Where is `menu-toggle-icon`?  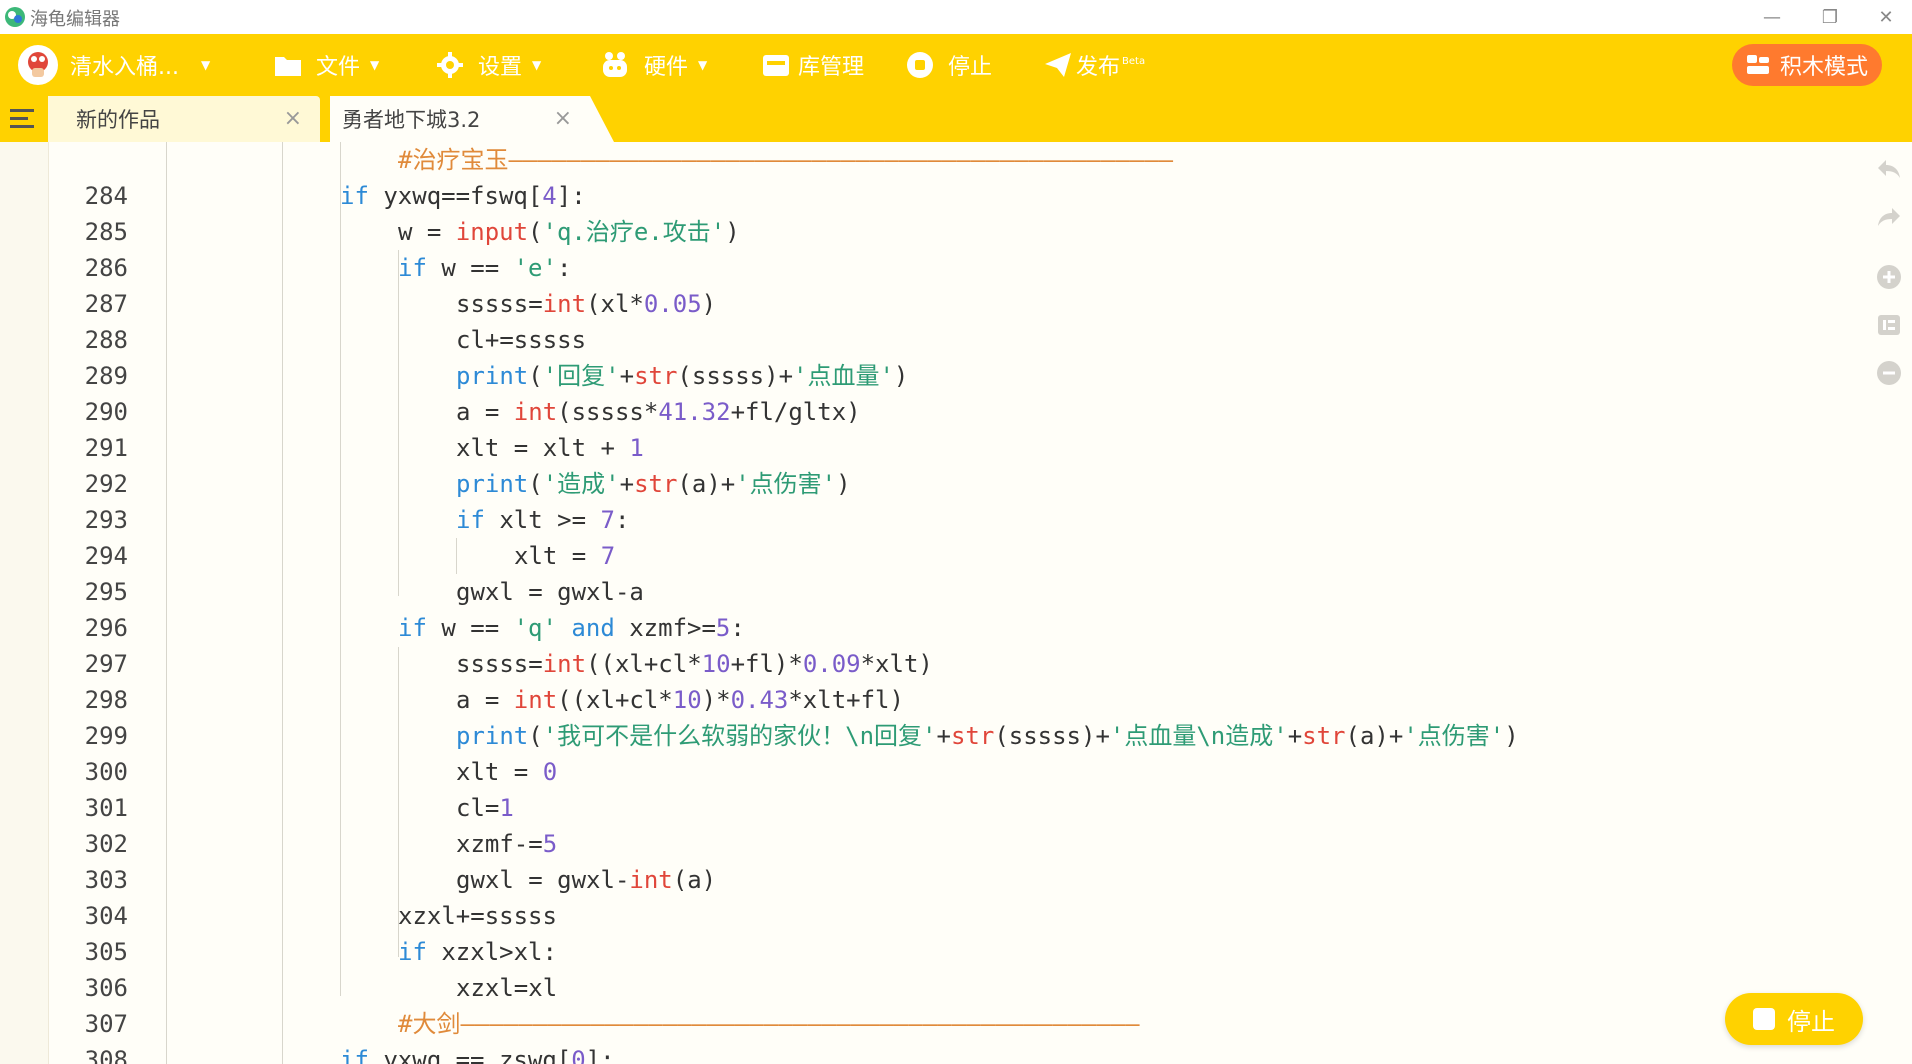 menu-toggle-icon is located at coordinates (23, 119).